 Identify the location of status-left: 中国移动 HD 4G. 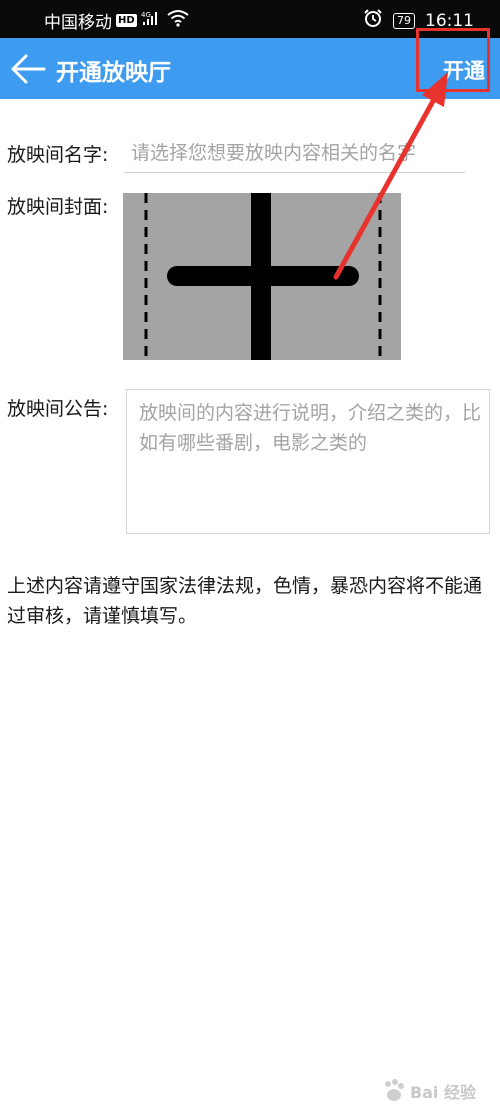
(116, 20).